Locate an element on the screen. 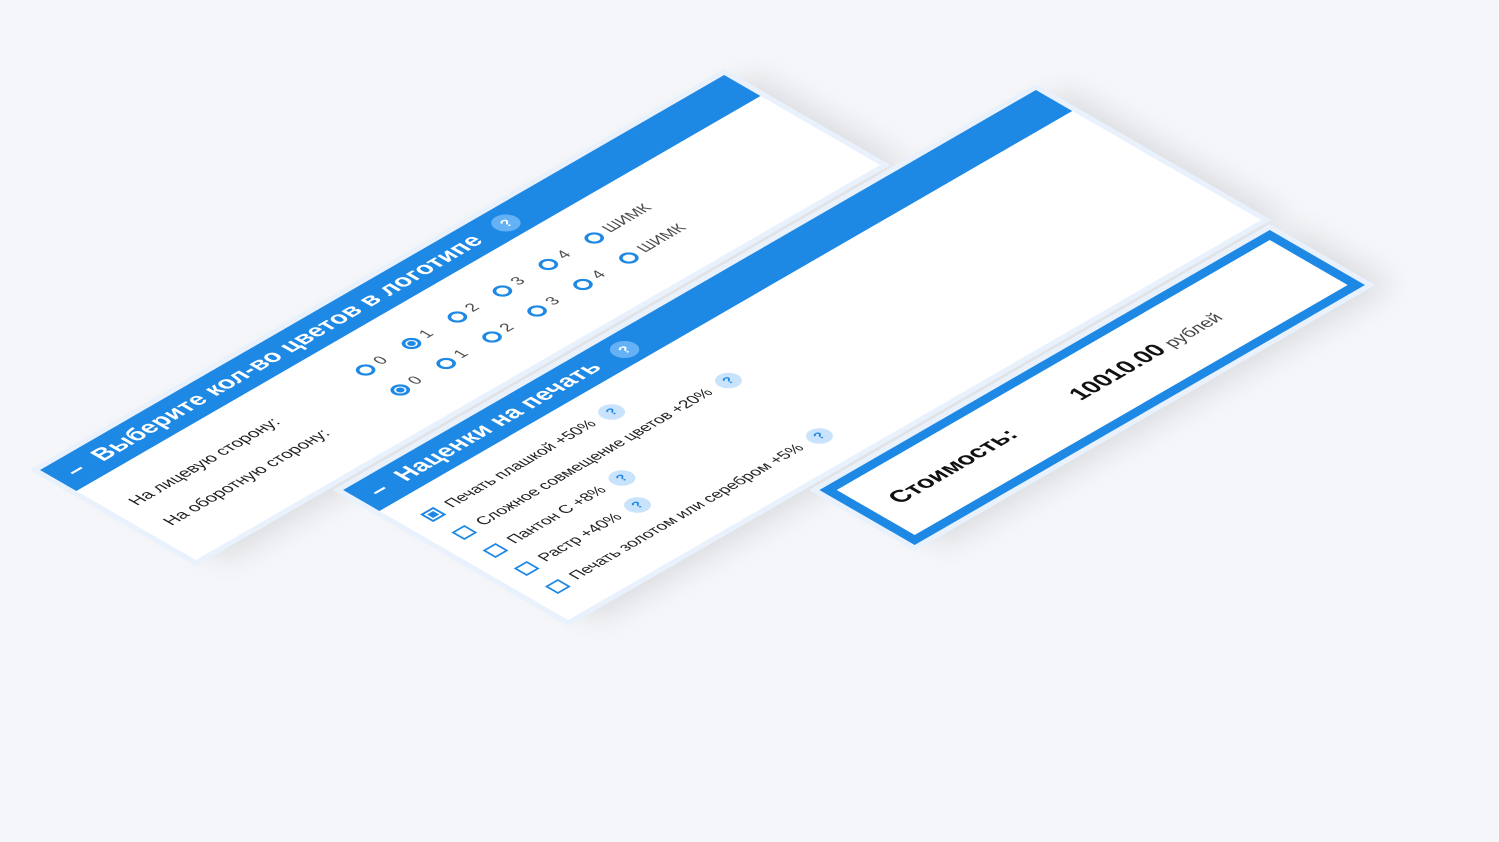  cost-value-block: 10010.00рублей is located at coordinates (1146, 356).